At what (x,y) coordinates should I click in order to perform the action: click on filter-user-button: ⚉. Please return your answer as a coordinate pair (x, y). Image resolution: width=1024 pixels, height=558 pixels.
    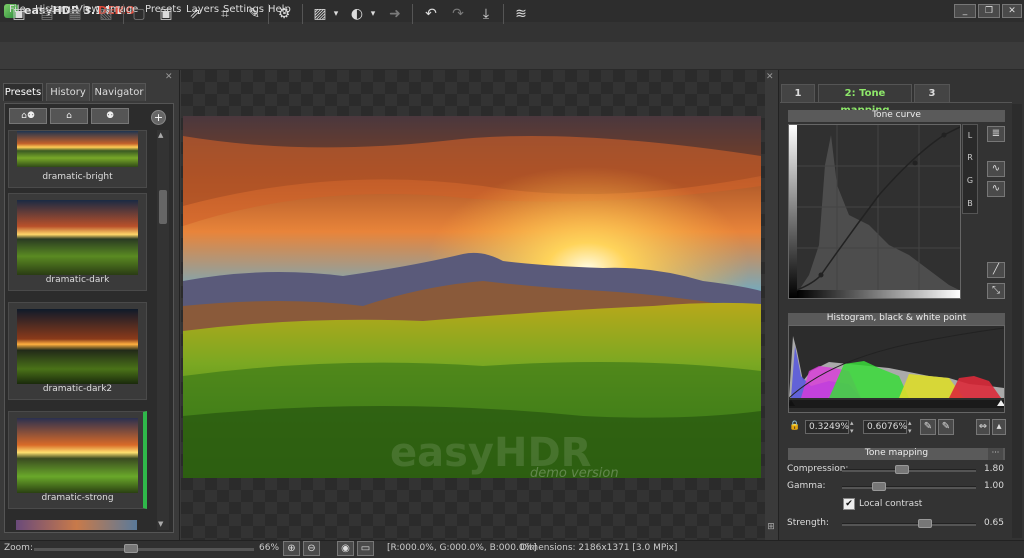
    Looking at the image, I should click on (110, 116).